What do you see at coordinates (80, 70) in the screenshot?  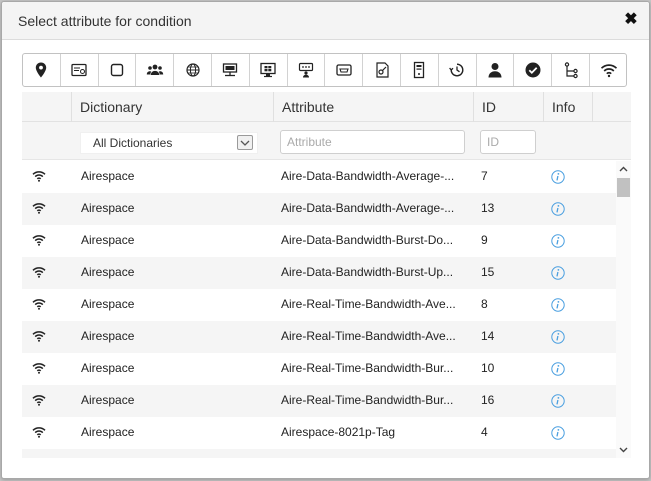 I see `id-card-icon` at bounding box center [80, 70].